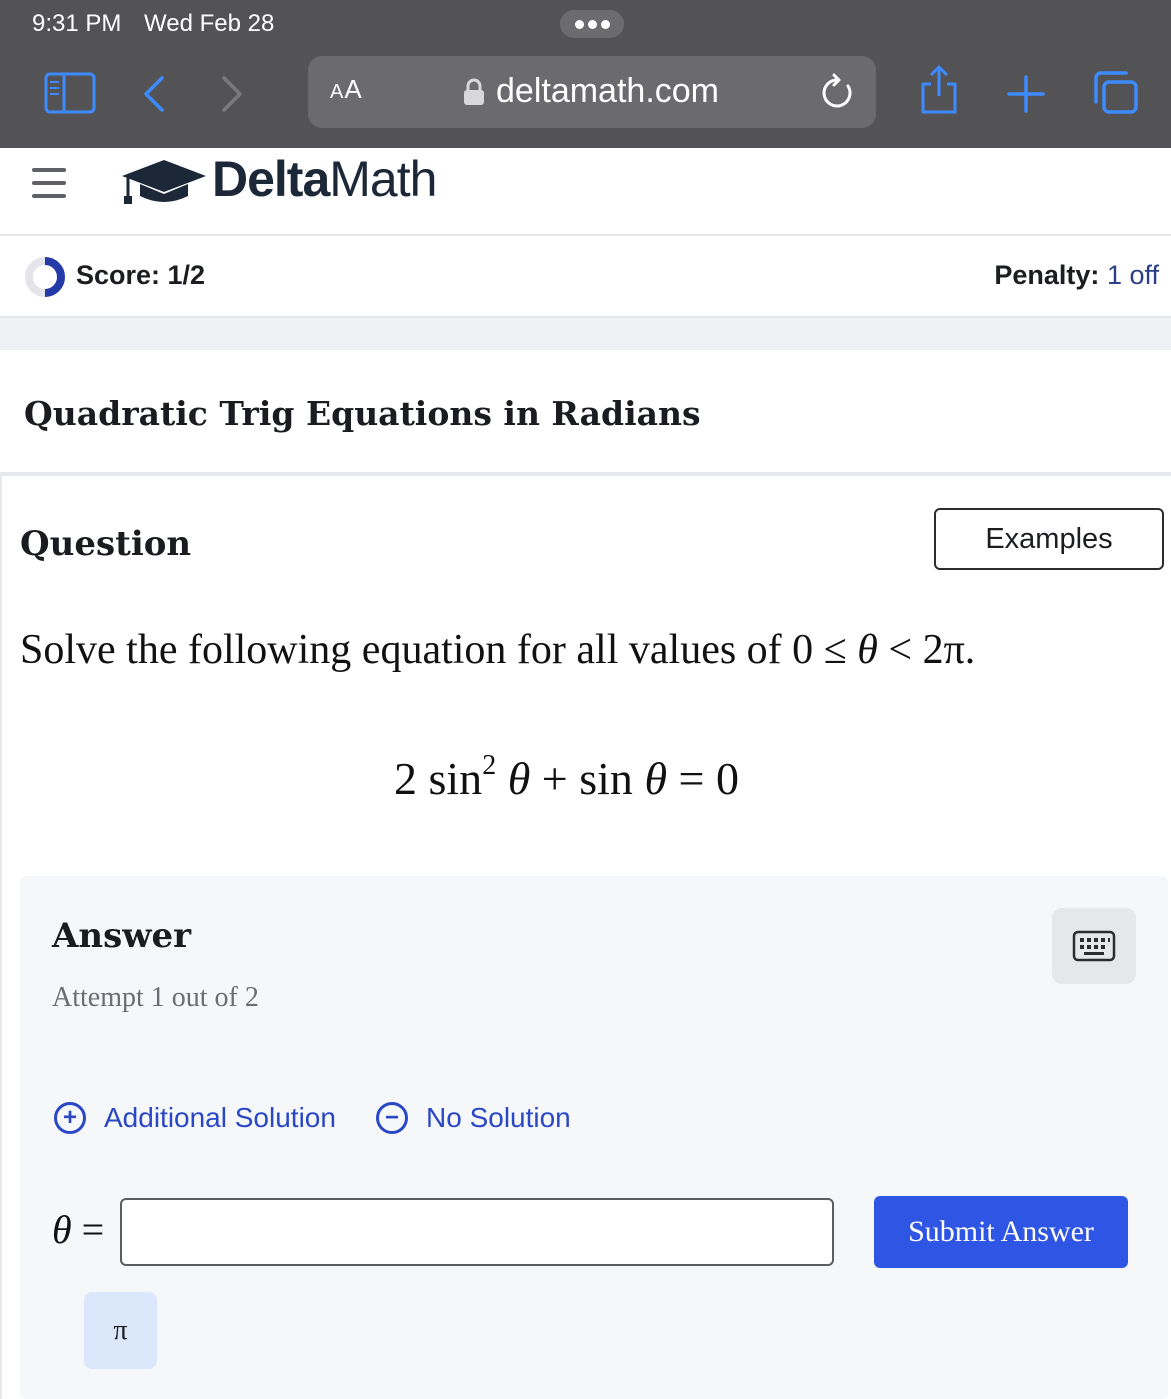 Image resolution: width=1171 pixels, height=1399 pixels. I want to click on tabs-icon, so click(1116, 95).